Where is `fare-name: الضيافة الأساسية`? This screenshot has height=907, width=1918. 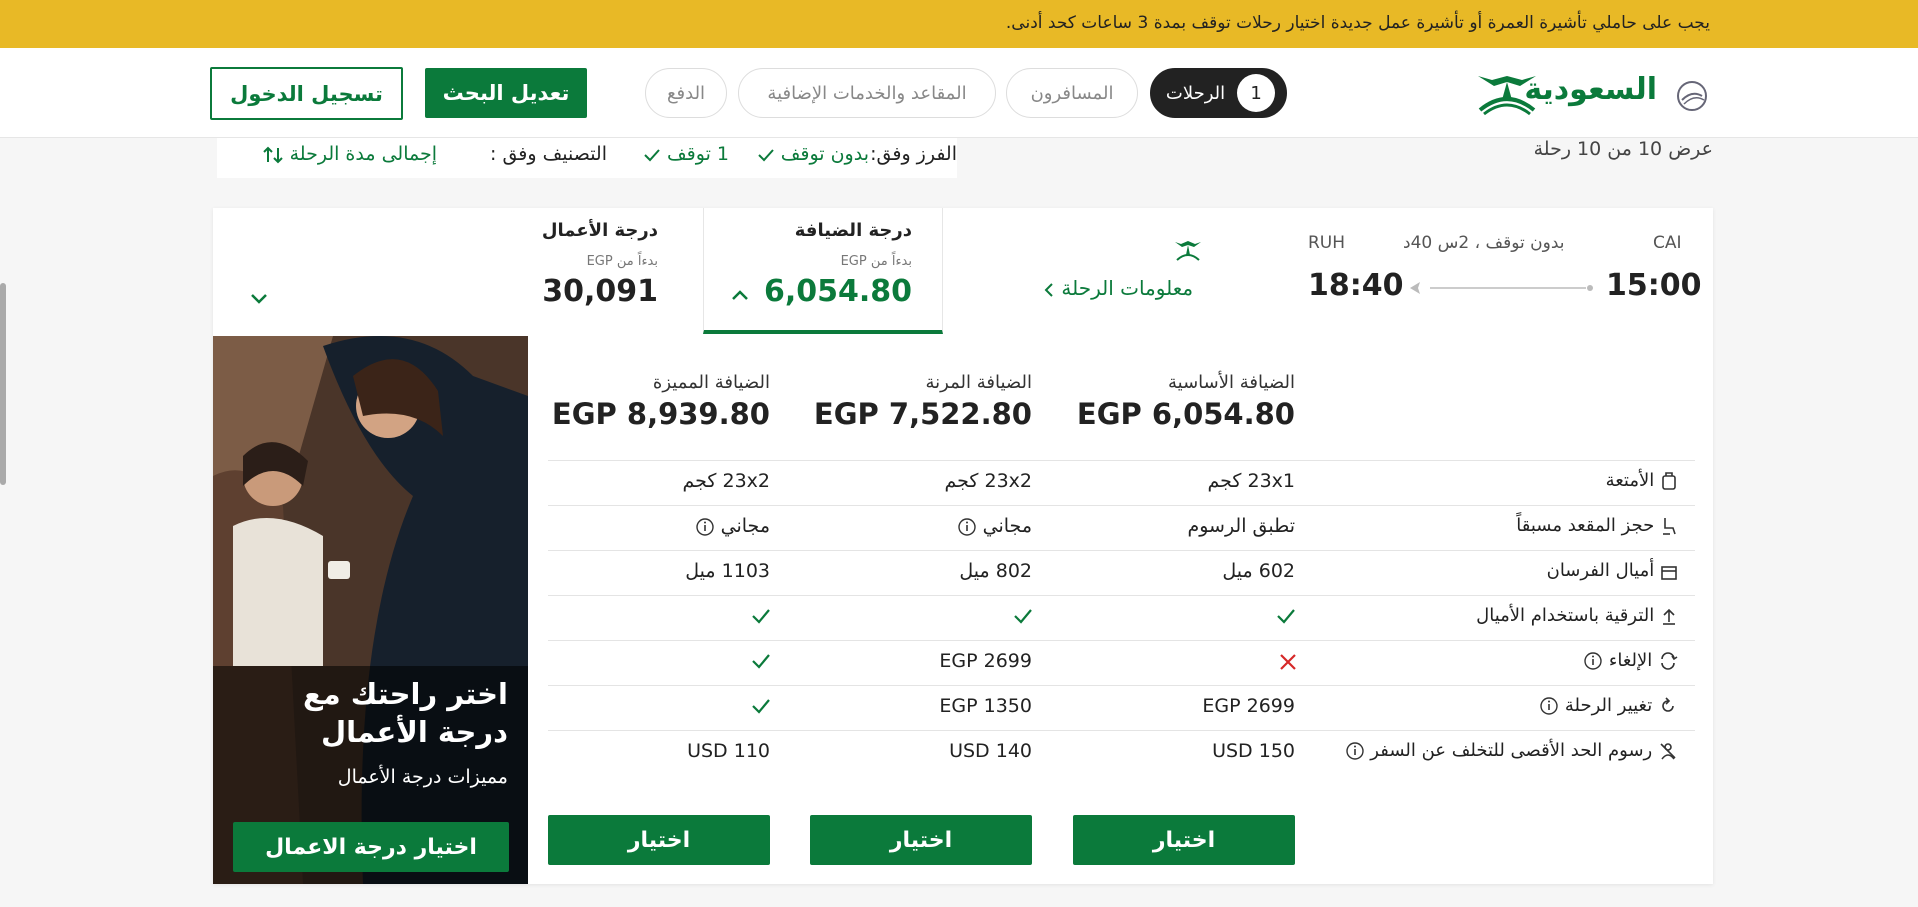
fare-name: الضيافة الأساسية is located at coordinates (1231, 382).